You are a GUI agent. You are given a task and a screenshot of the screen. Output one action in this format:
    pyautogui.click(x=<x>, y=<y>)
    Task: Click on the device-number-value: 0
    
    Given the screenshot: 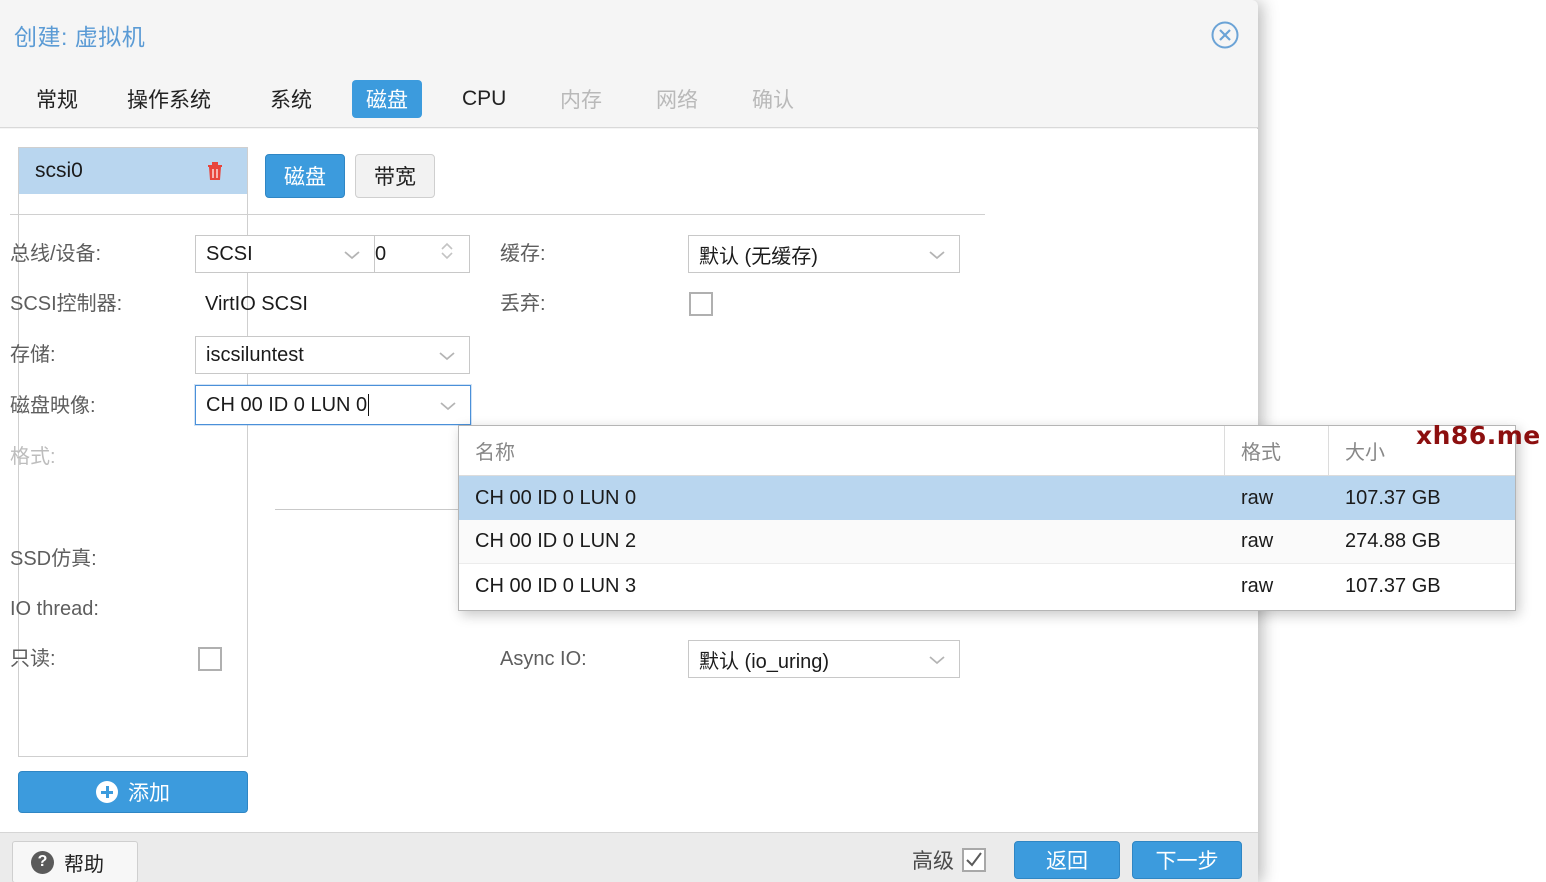 What is the action you would take?
    pyautogui.click(x=381, y=253)
    